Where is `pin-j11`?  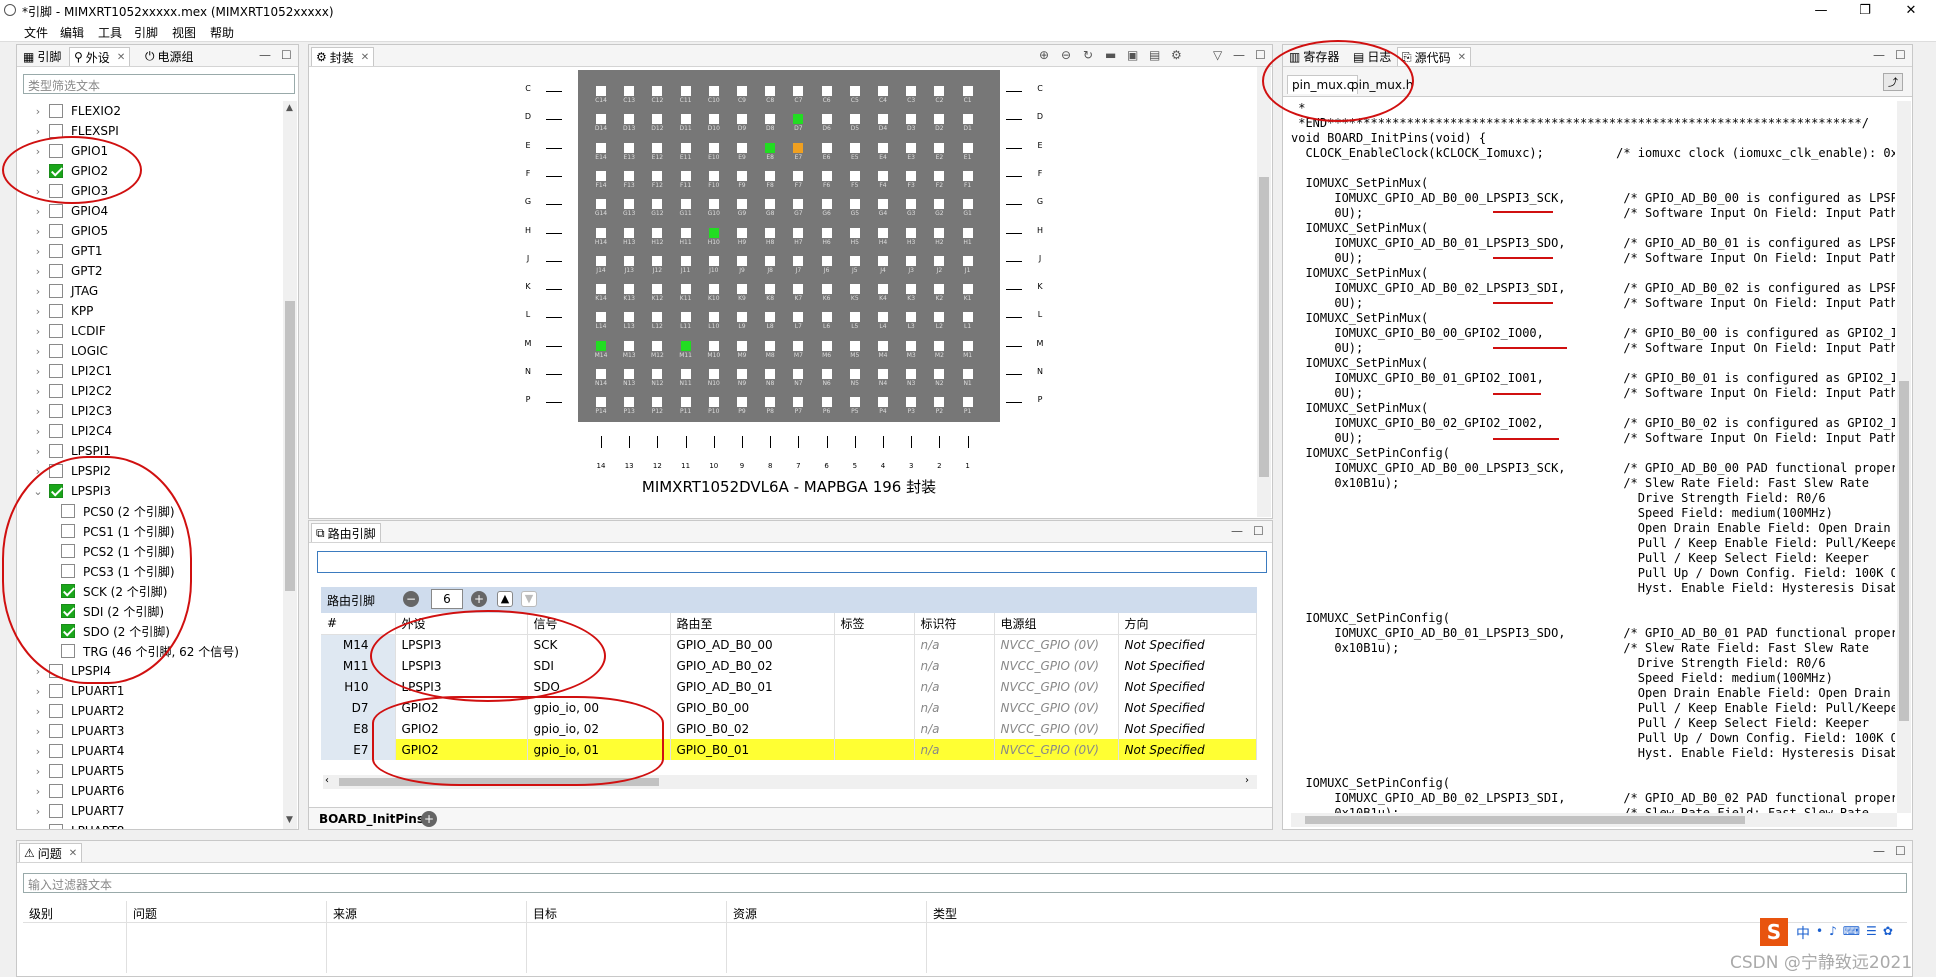
pin-j11 is located at coordinates (685, 260).